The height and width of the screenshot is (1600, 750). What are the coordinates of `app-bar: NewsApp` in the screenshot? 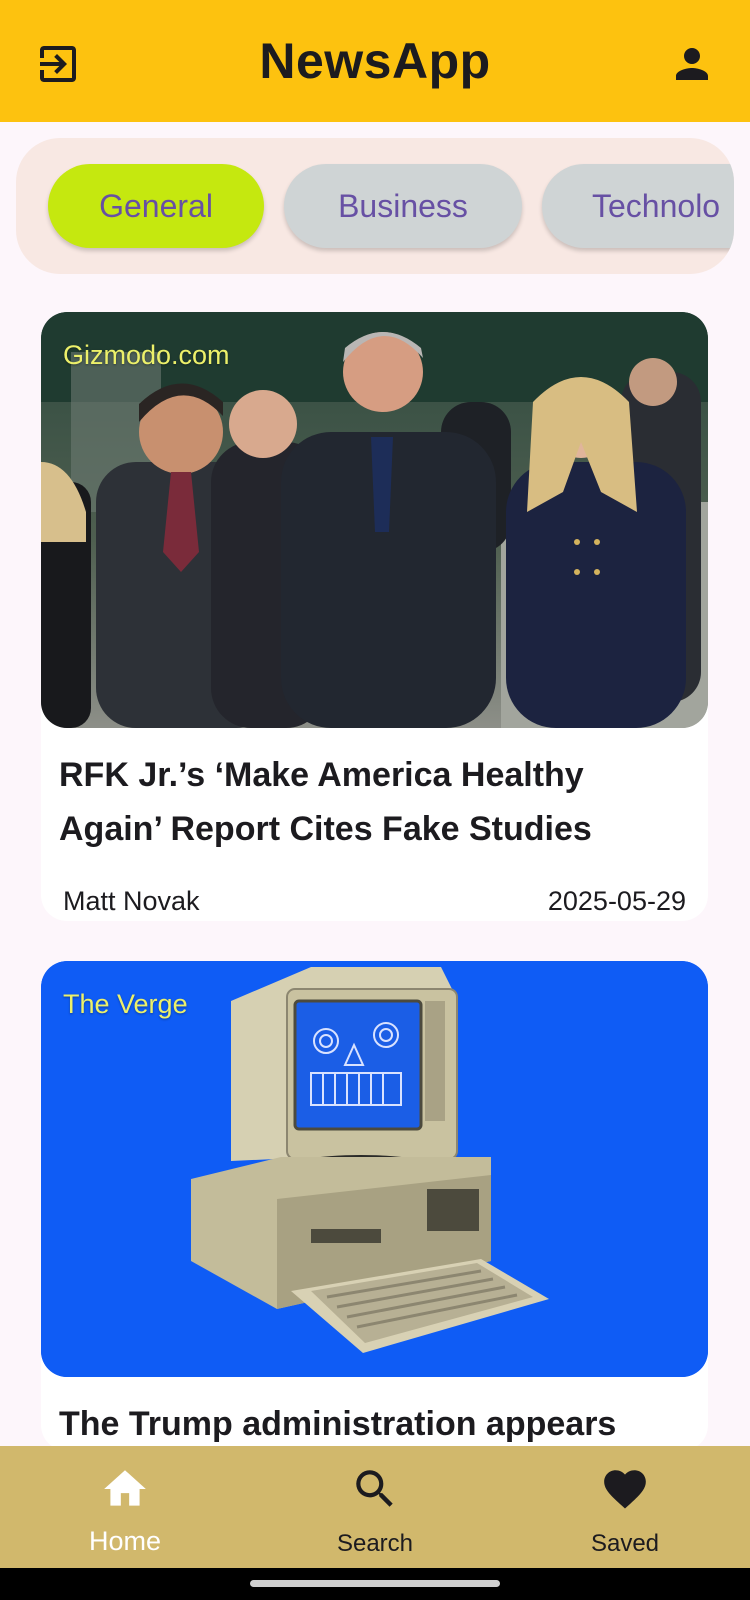 It's located at (375, 61).